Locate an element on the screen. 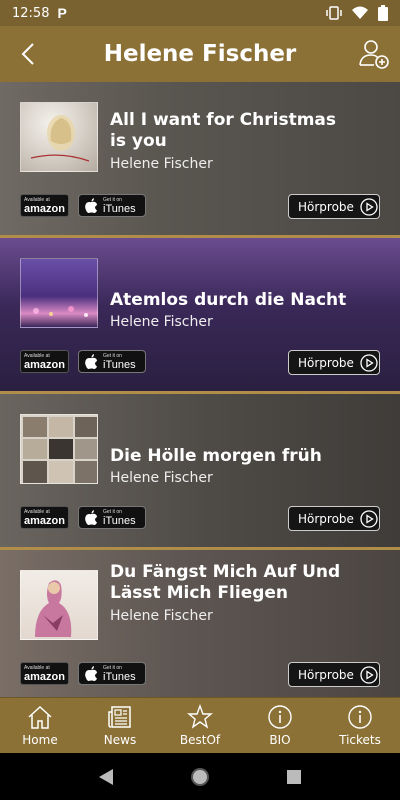 Image resolution: width=400 pixels, height=800 pixels. add-user-icon is located at coordinates (374, 54).